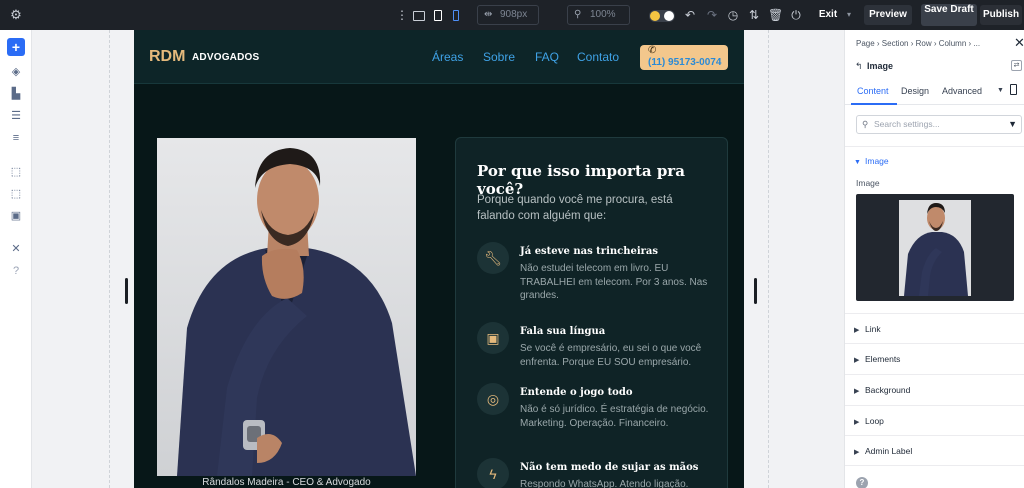 The height and width of the screenshot is (488, 1024). Describe the element at coordinates (862, 482) in the screenshot. I see `help-icon: ?` at that location.